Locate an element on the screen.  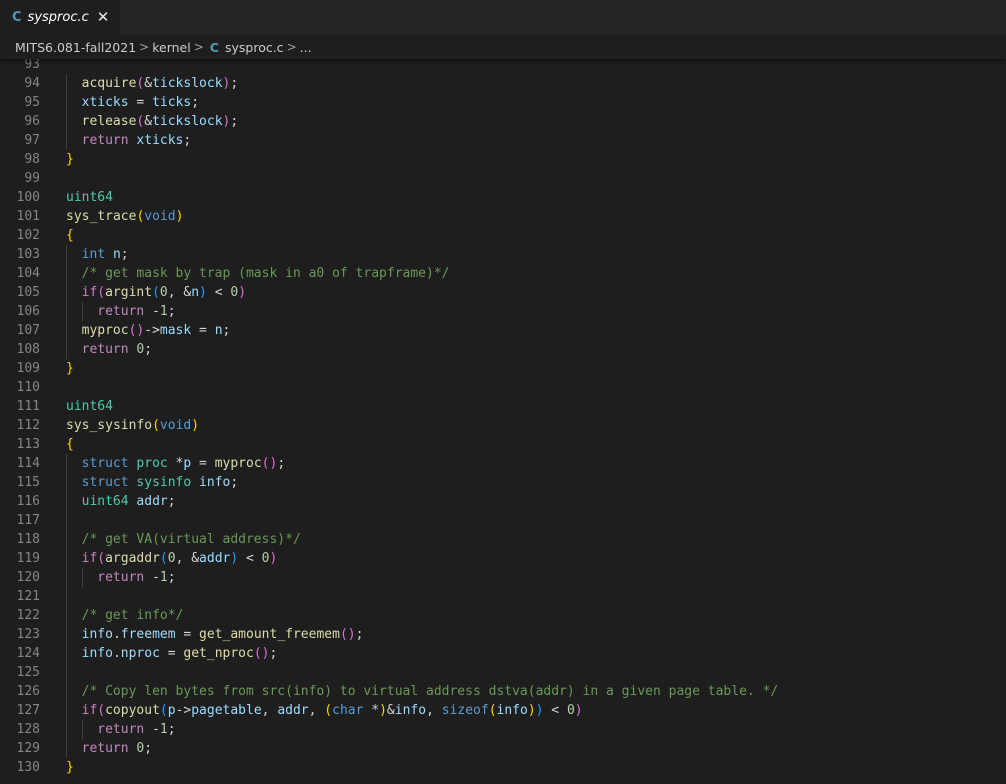
code-line: 96 release(&tickslock); is located at coordinates (503, 121).